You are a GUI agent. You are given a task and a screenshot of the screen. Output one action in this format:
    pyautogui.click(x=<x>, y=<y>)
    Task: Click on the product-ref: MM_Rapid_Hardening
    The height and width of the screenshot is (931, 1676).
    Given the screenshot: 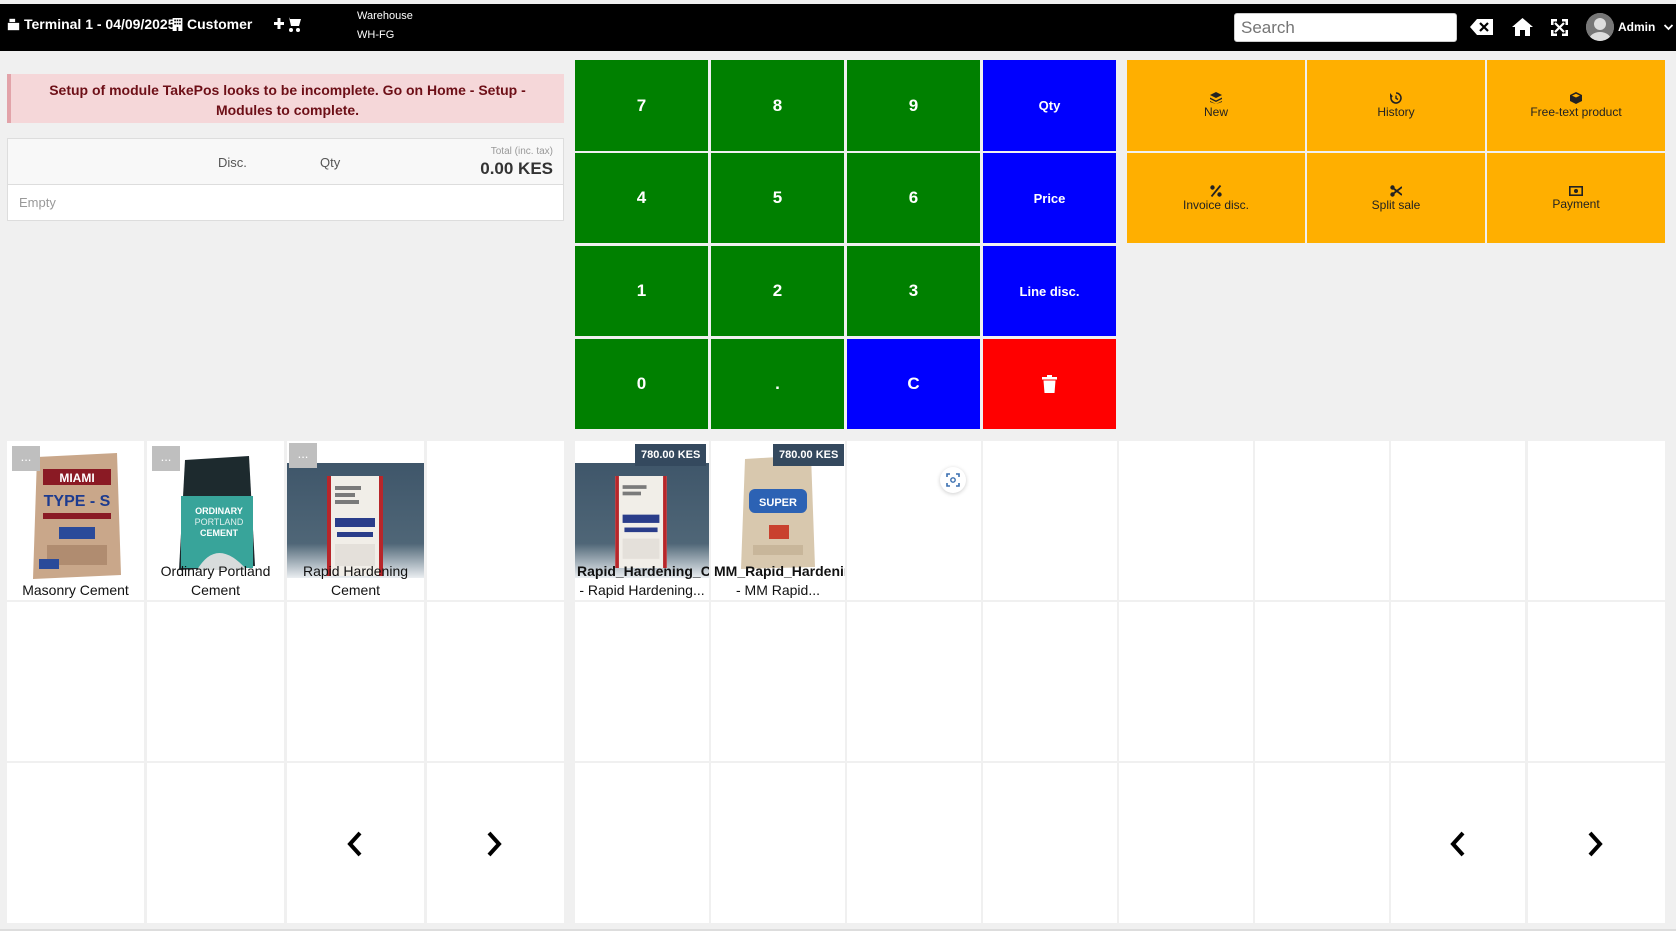 What is the action you would take?
    pyautogui.click(x=779, y=571)
    